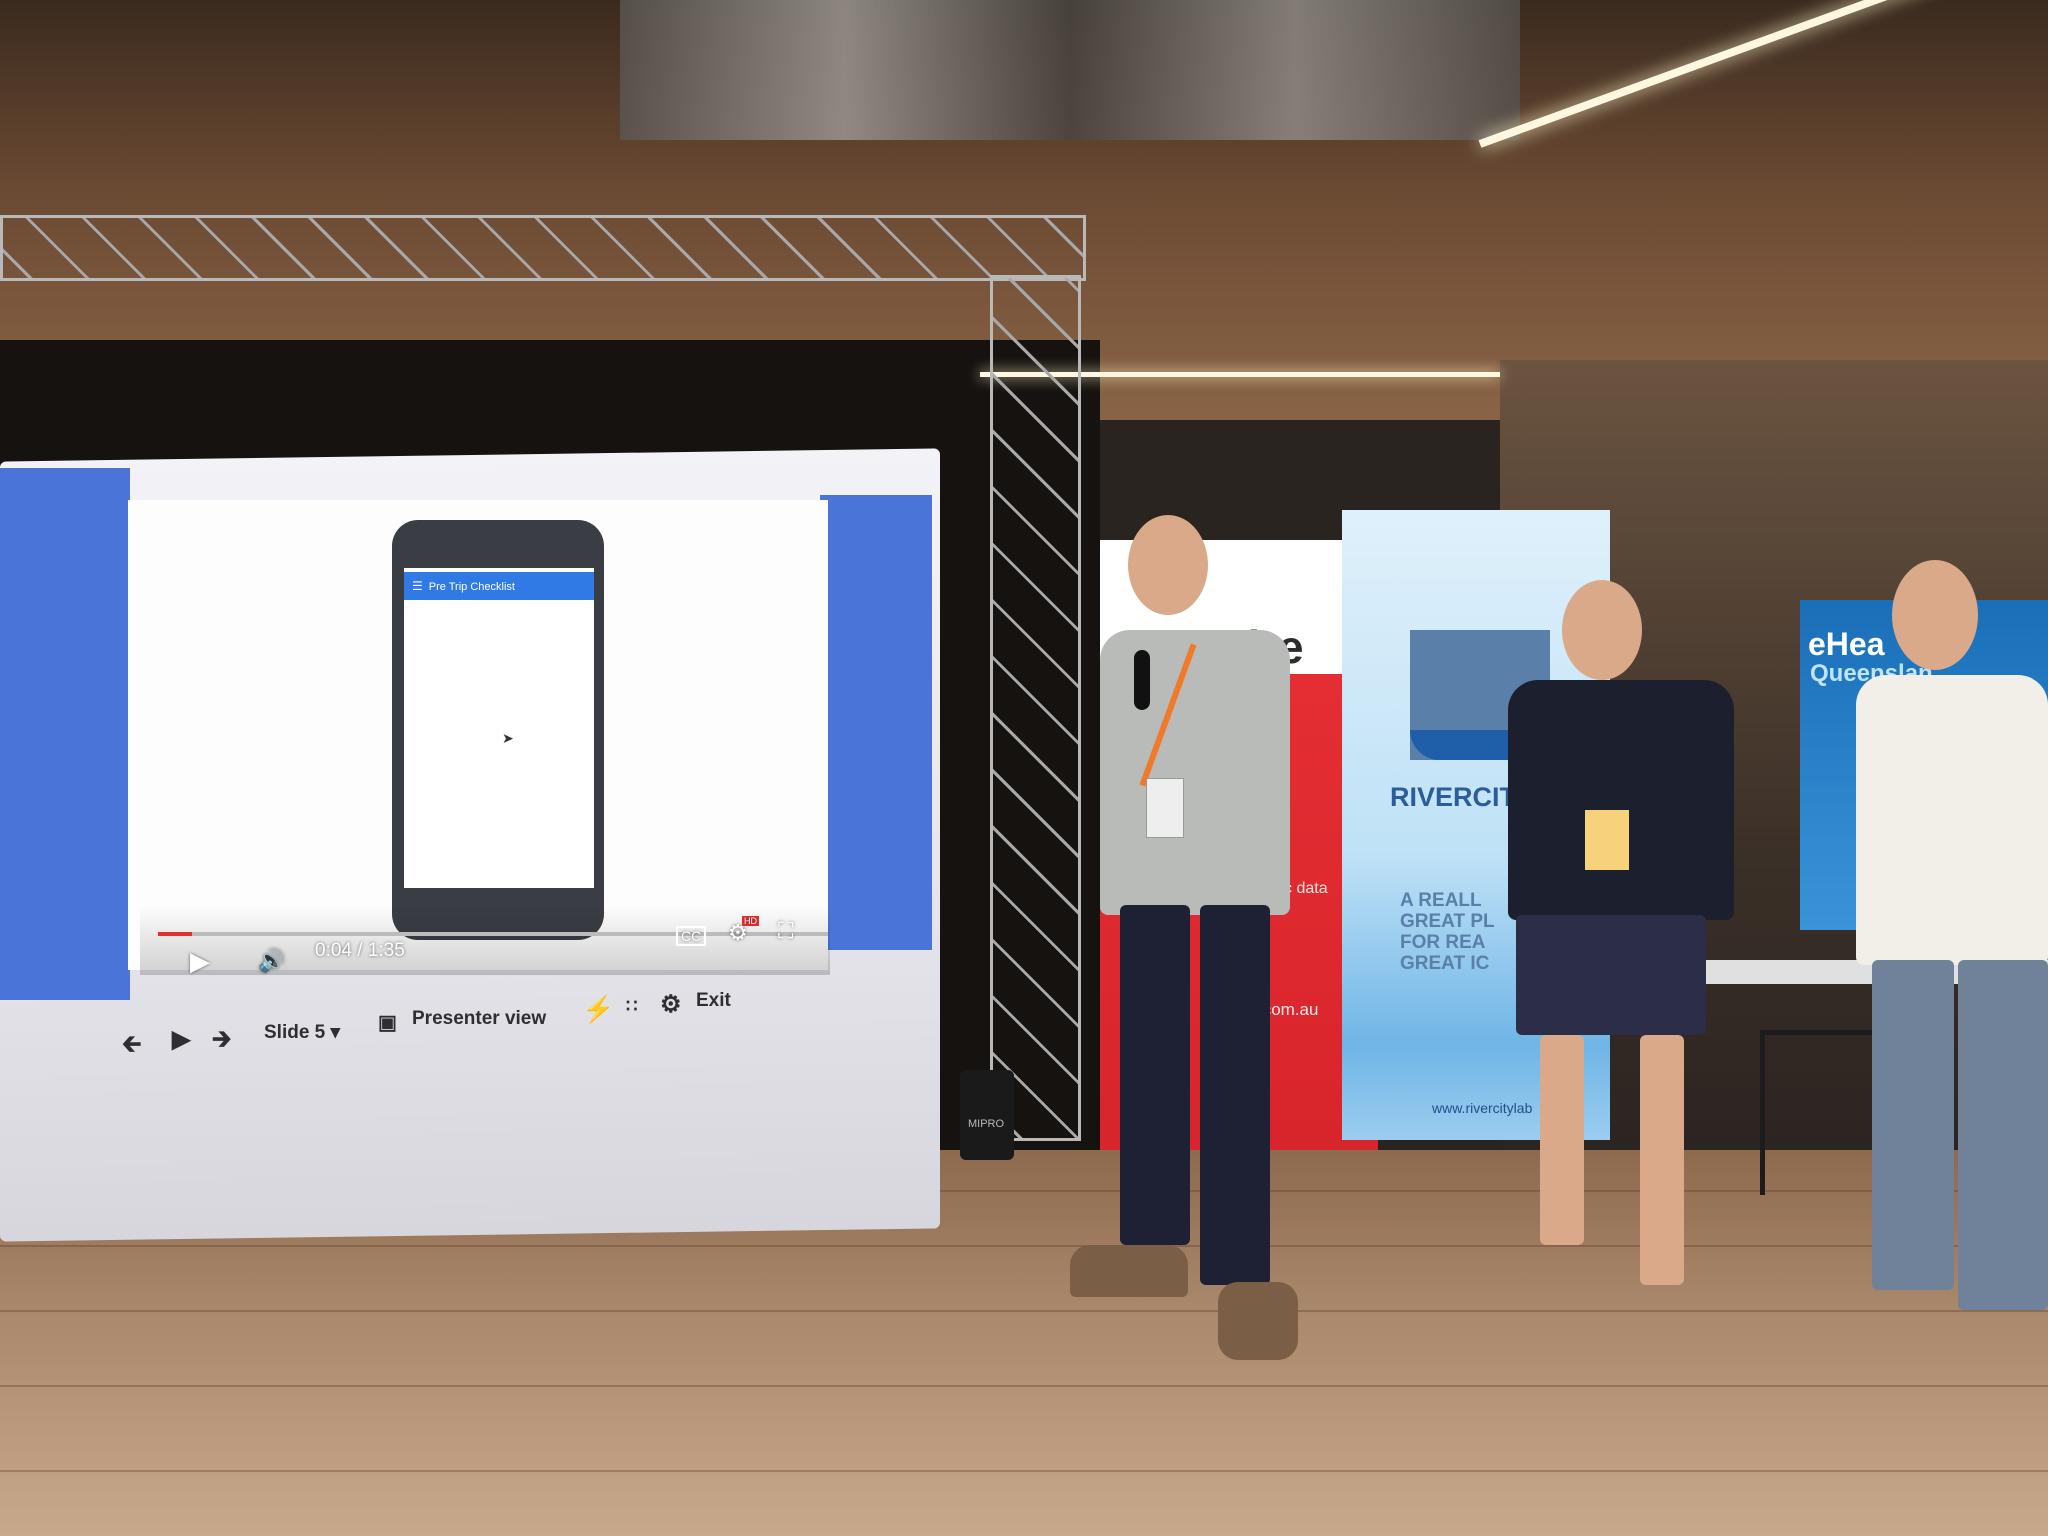  Describe the element at coordinates (1258, 1321) in the screenshot. I see `presenter-shoe-right` at that location.